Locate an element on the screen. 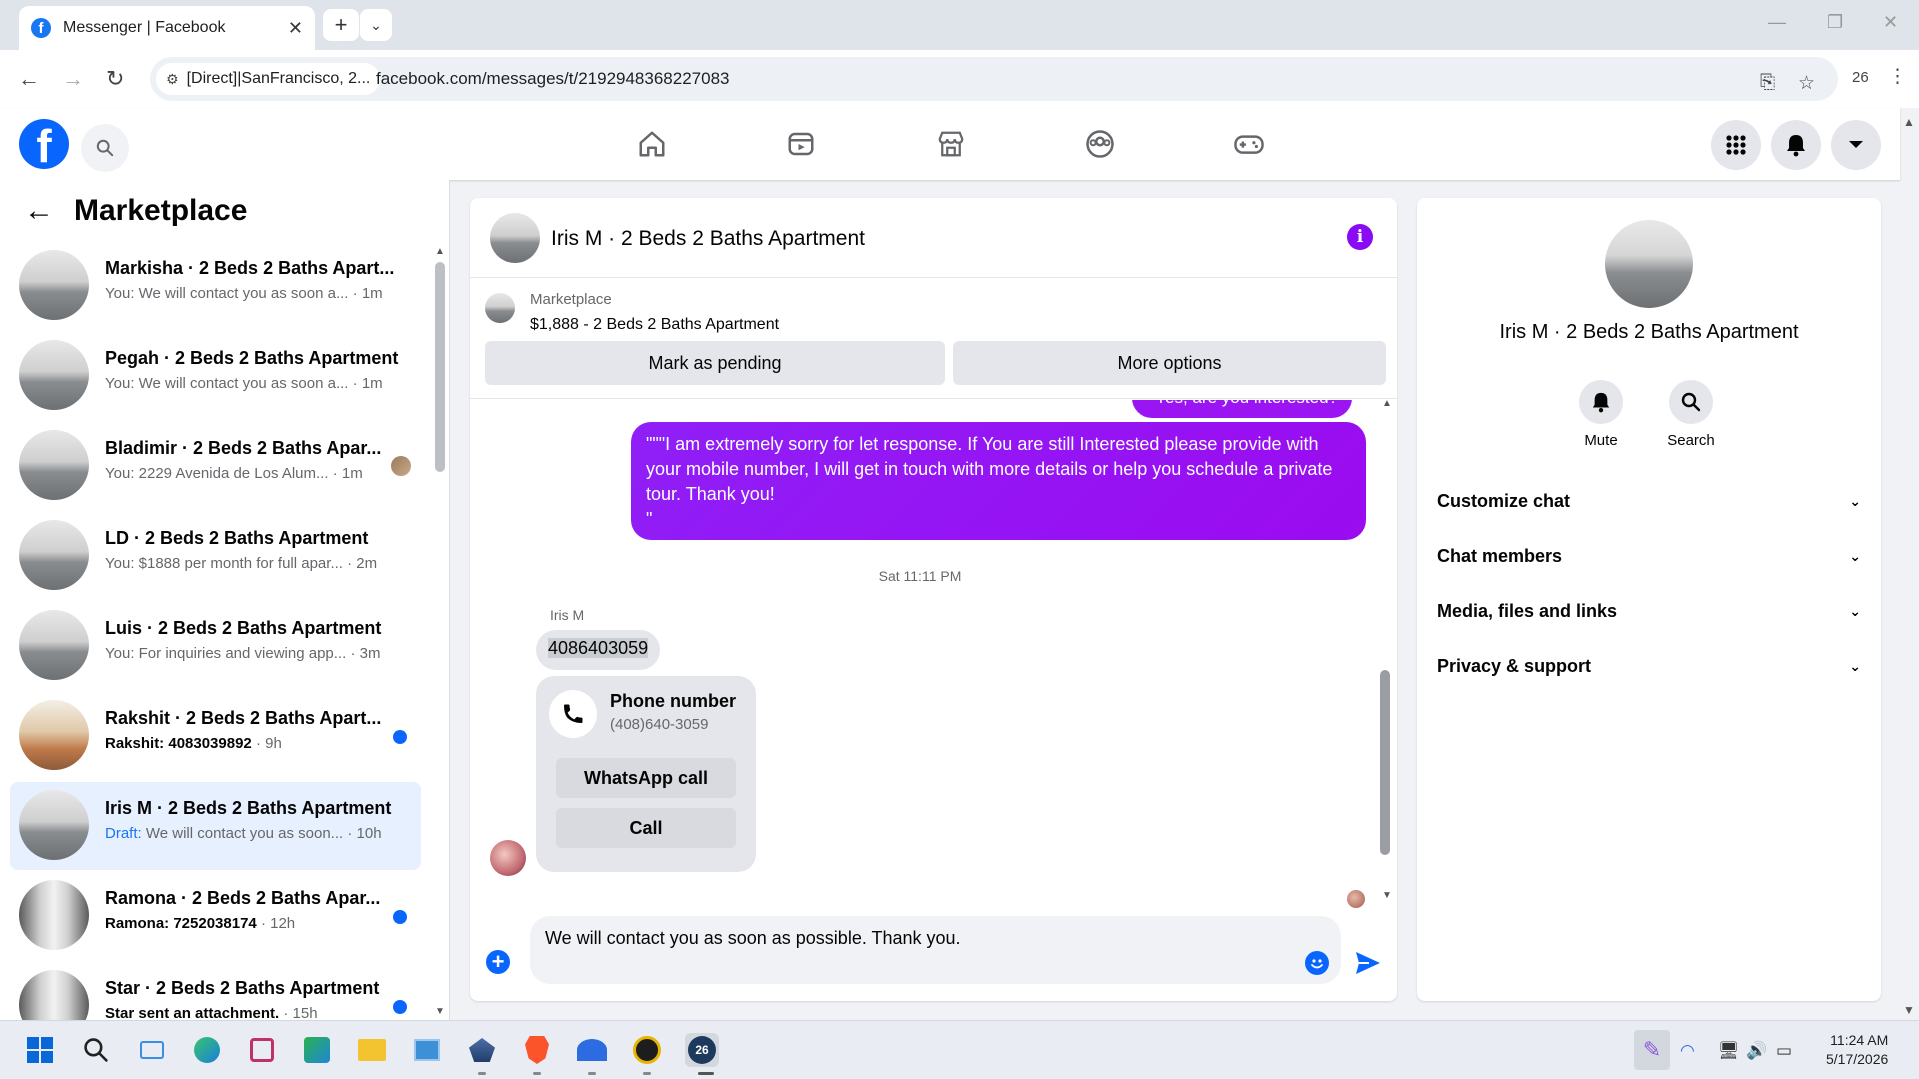 Image resolution: width=1919 pixels, height=1079 pixels. tab-search-chevron-icon: ⌄ is located at coordinates (376, 25).